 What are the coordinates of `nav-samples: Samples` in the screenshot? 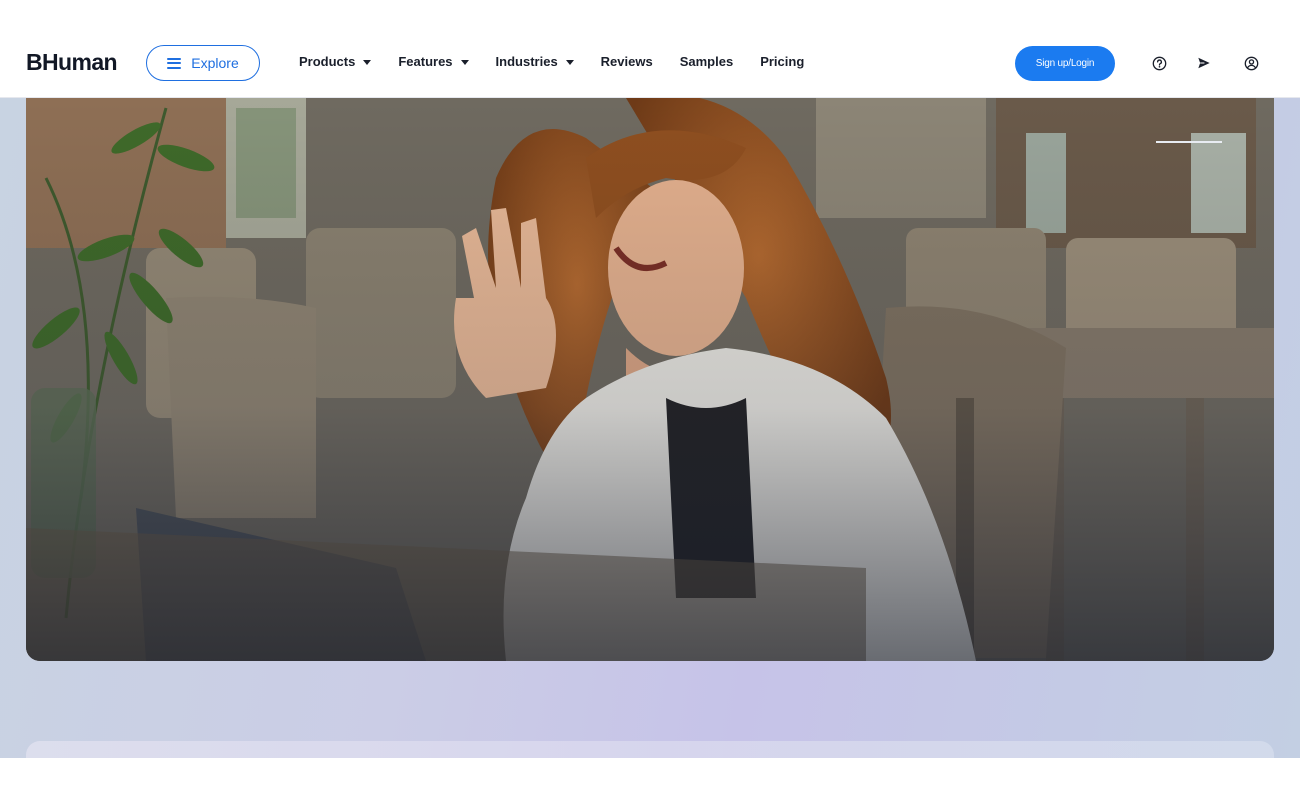 It's located at (706, 61).